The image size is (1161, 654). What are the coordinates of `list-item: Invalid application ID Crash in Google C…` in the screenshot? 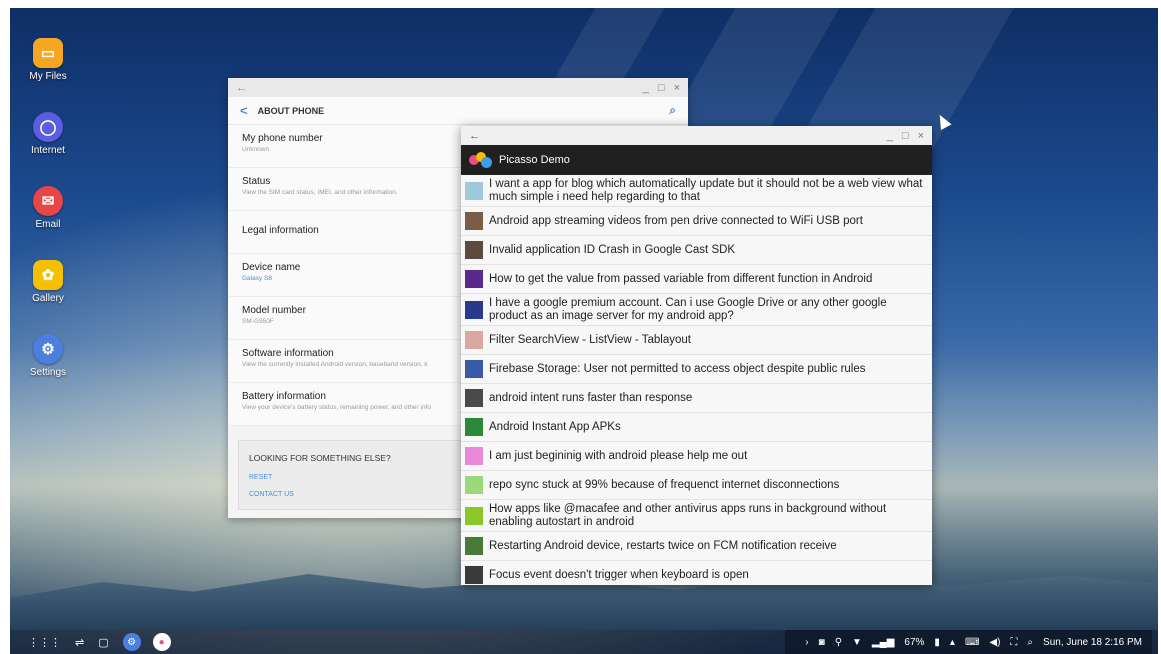 It's located at (696, 250).